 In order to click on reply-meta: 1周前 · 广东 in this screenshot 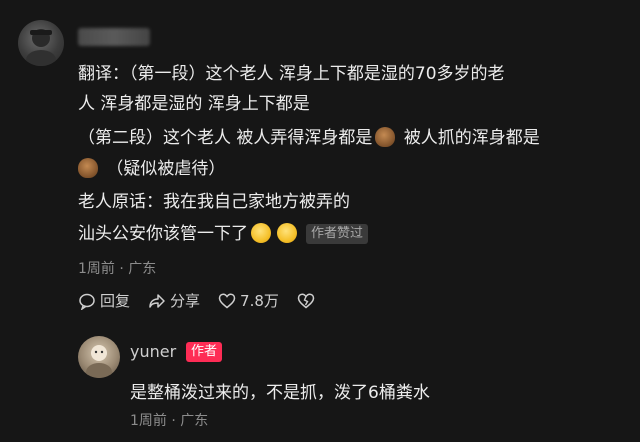, I will do `click(169, 421)`.